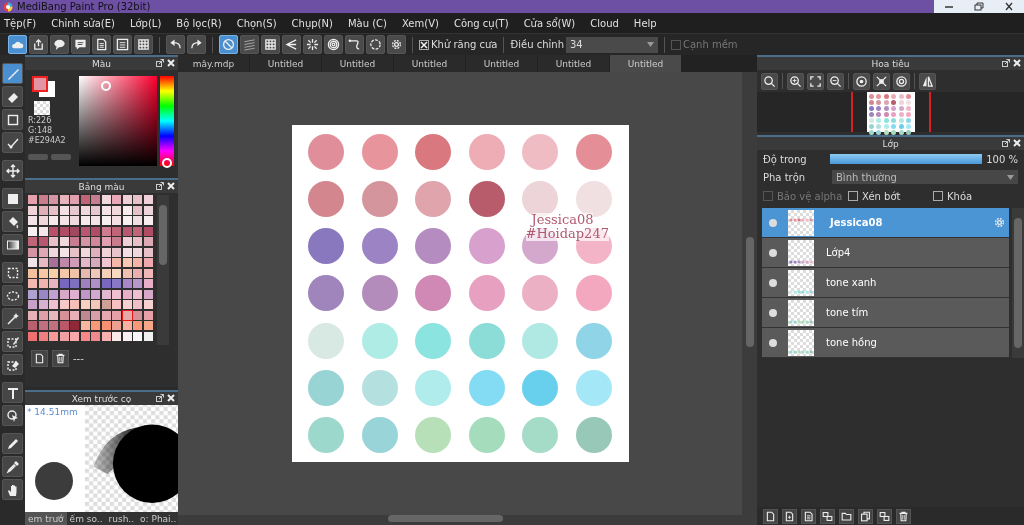 The width and height of the screenshot is (1024, 525). What do you see at coordinates (464, 44) in the screenshot?
I see `checkbox-label: Khử răng cưa` at bounding box center [464, 44].